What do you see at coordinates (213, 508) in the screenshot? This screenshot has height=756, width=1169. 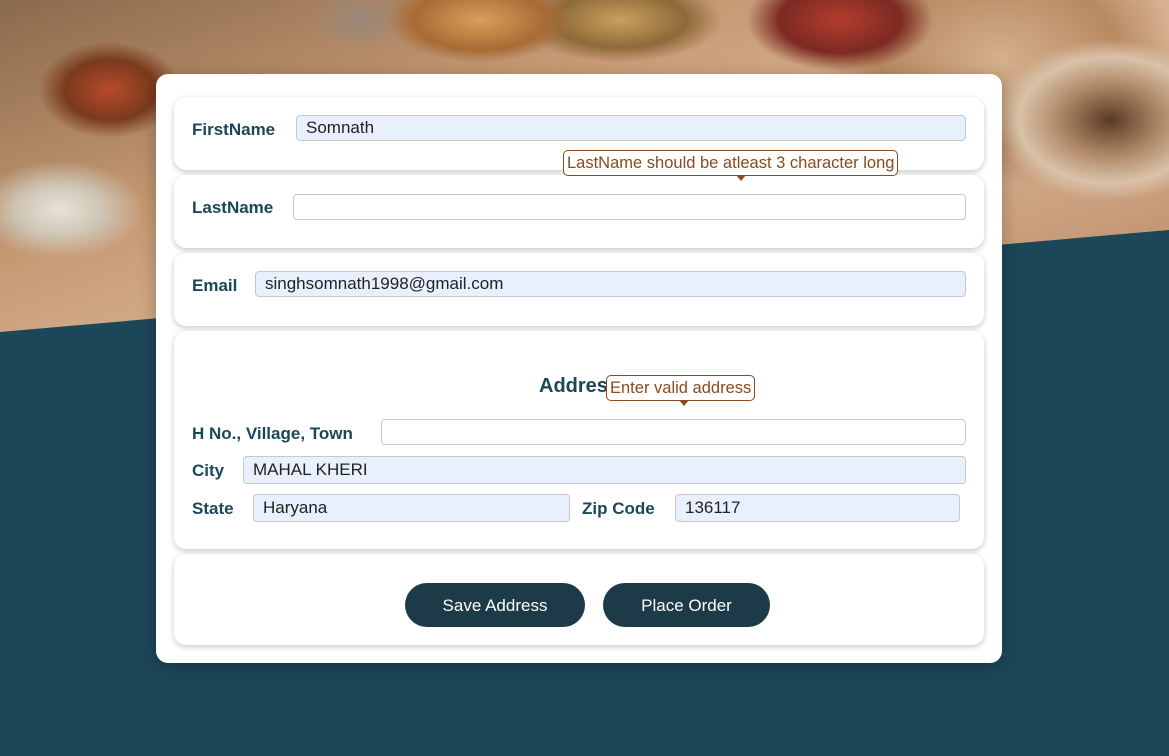 I see `state-label: State` at bounding box center [213, 508].